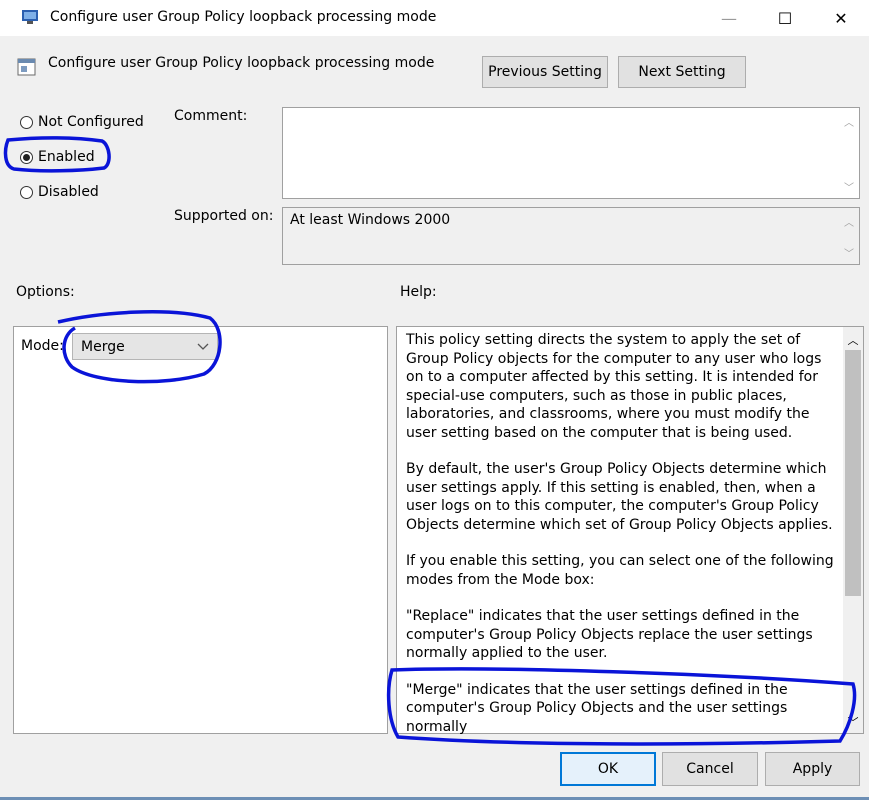  What do you see at coordinates (42, 346) in the screenshot?
I see `mode-label: Mode:` at bounding box center [42, 346].